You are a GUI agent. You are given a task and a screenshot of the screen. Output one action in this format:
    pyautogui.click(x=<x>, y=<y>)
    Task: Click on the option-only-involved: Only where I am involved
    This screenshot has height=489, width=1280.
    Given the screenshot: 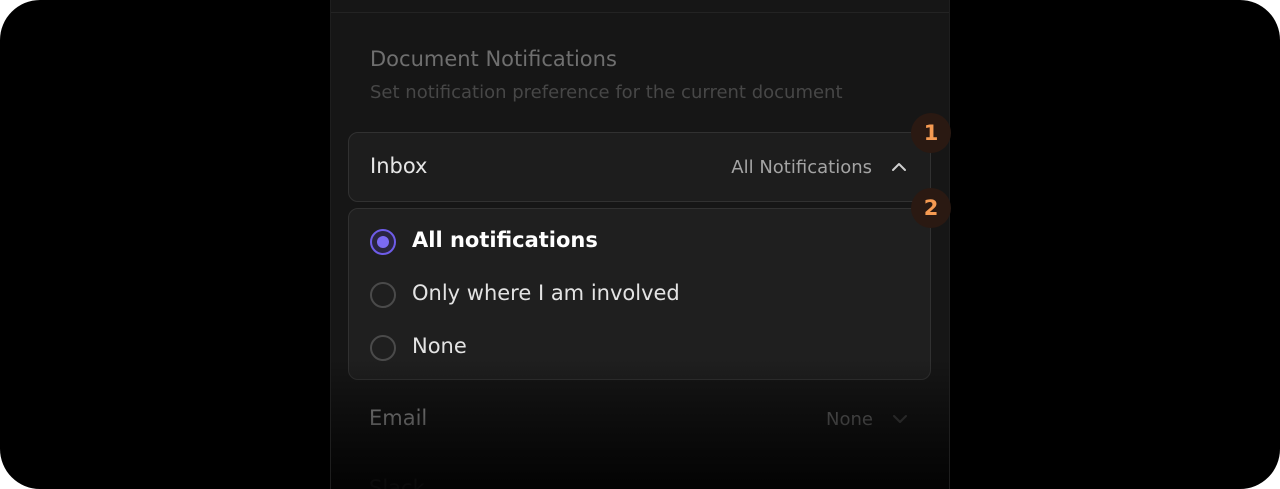 What is the action you would take?
    pyautogui.click(x=639, y=296)
    